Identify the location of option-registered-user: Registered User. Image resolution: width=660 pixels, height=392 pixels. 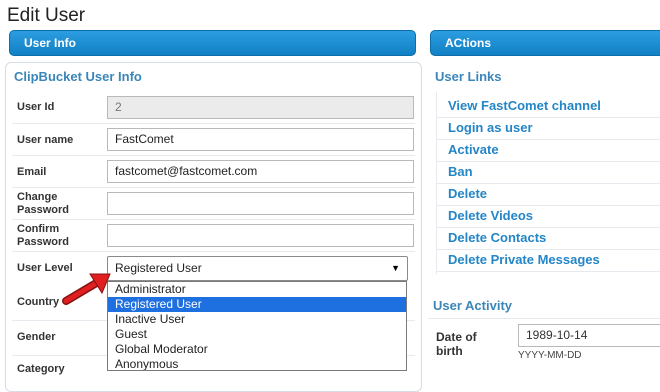
(257, 304).